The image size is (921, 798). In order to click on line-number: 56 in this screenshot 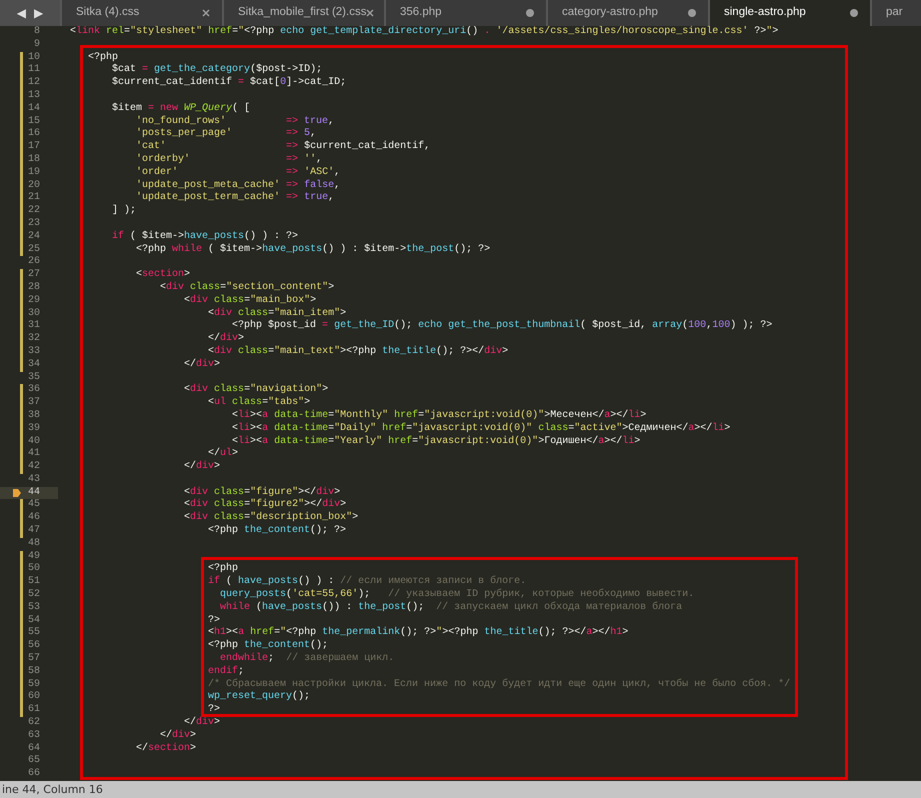, I will do `click(34, 646)`.